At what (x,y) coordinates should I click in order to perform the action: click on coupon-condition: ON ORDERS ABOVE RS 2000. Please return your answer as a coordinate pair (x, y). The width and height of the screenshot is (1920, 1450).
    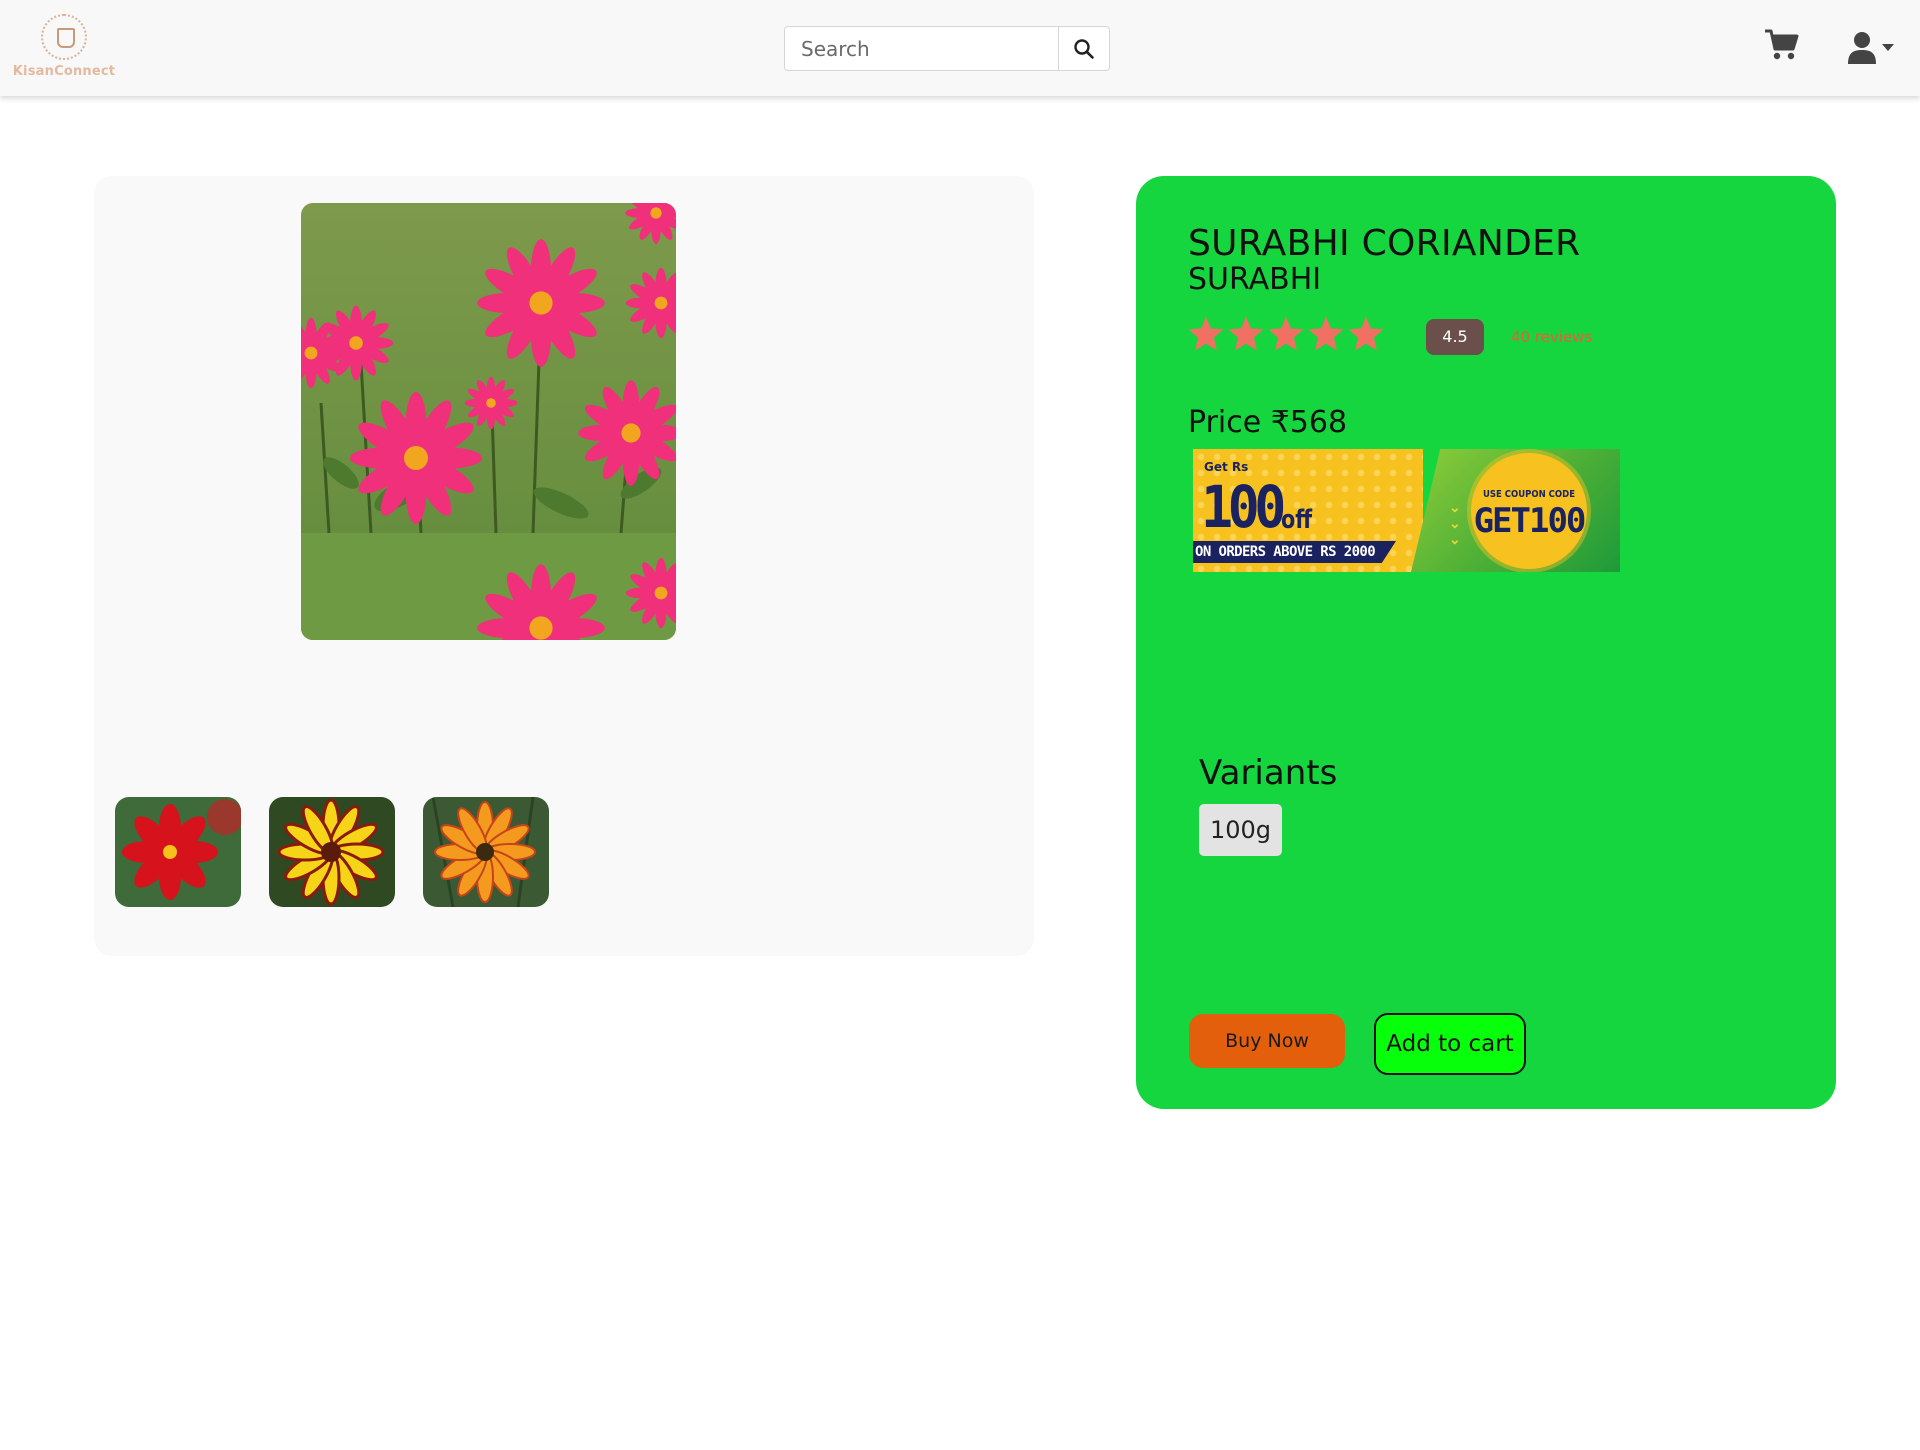
    Looking at the image, I should click on (1294, 552).